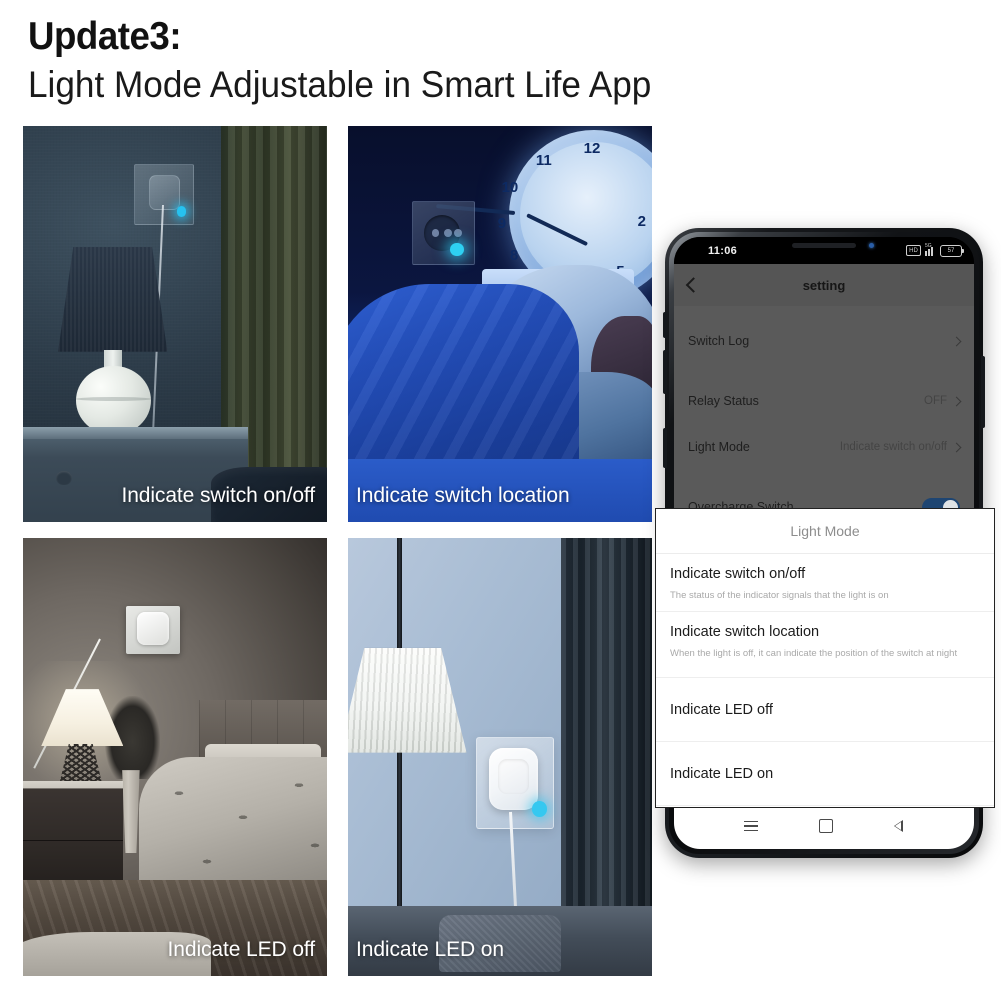  Describe the element at coordinates (738, 574) in the screenshot. I see `option-label: Indicate switch on/off` at that location.